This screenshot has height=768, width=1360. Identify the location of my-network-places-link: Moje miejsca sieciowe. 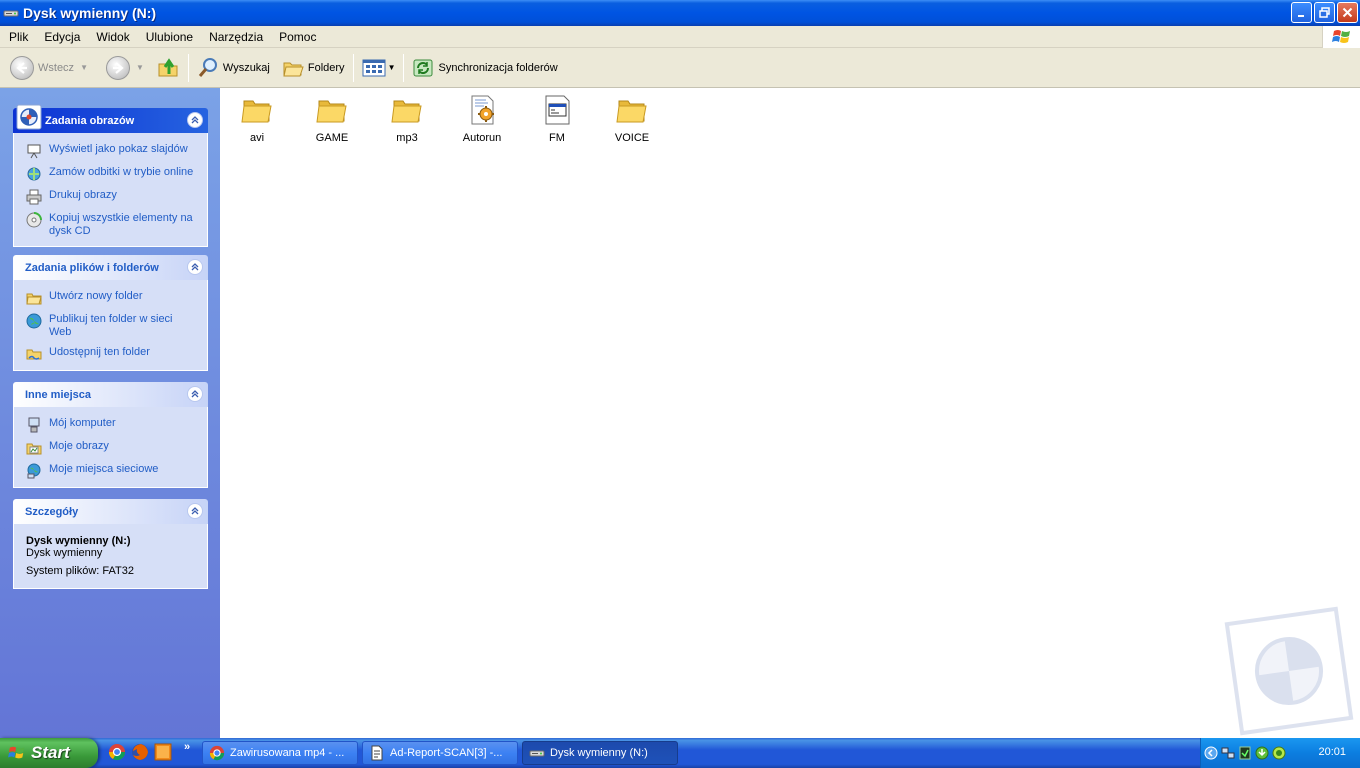
(110, 471).